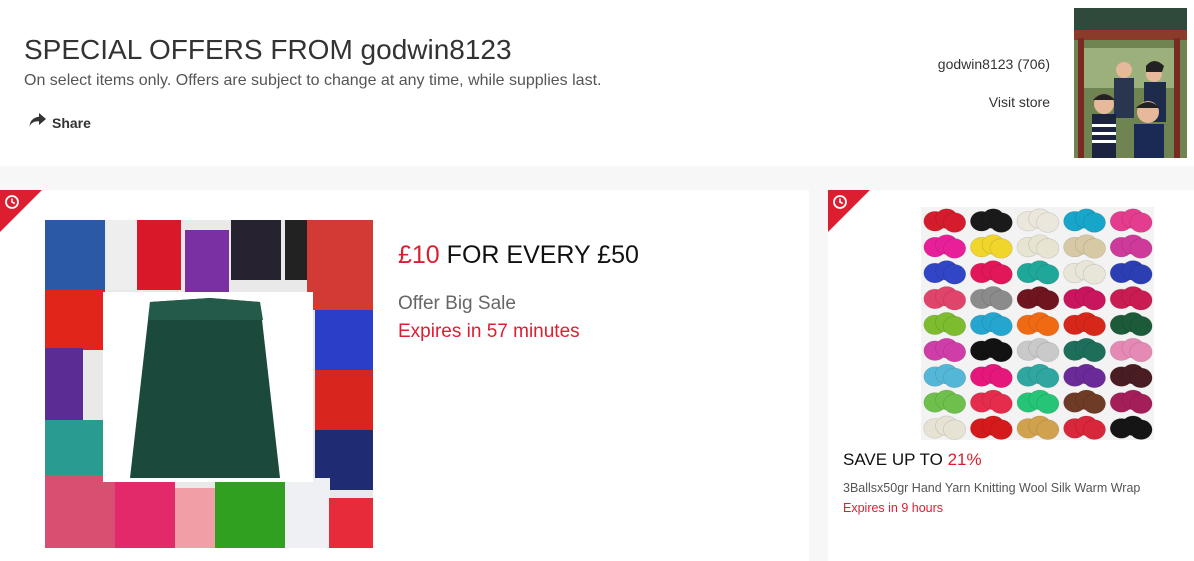  Describe the element at coordinates (268, 49) in the screenshot. I see `page-title: SPECIAL OFFERS FROM godwin8123` at that location.